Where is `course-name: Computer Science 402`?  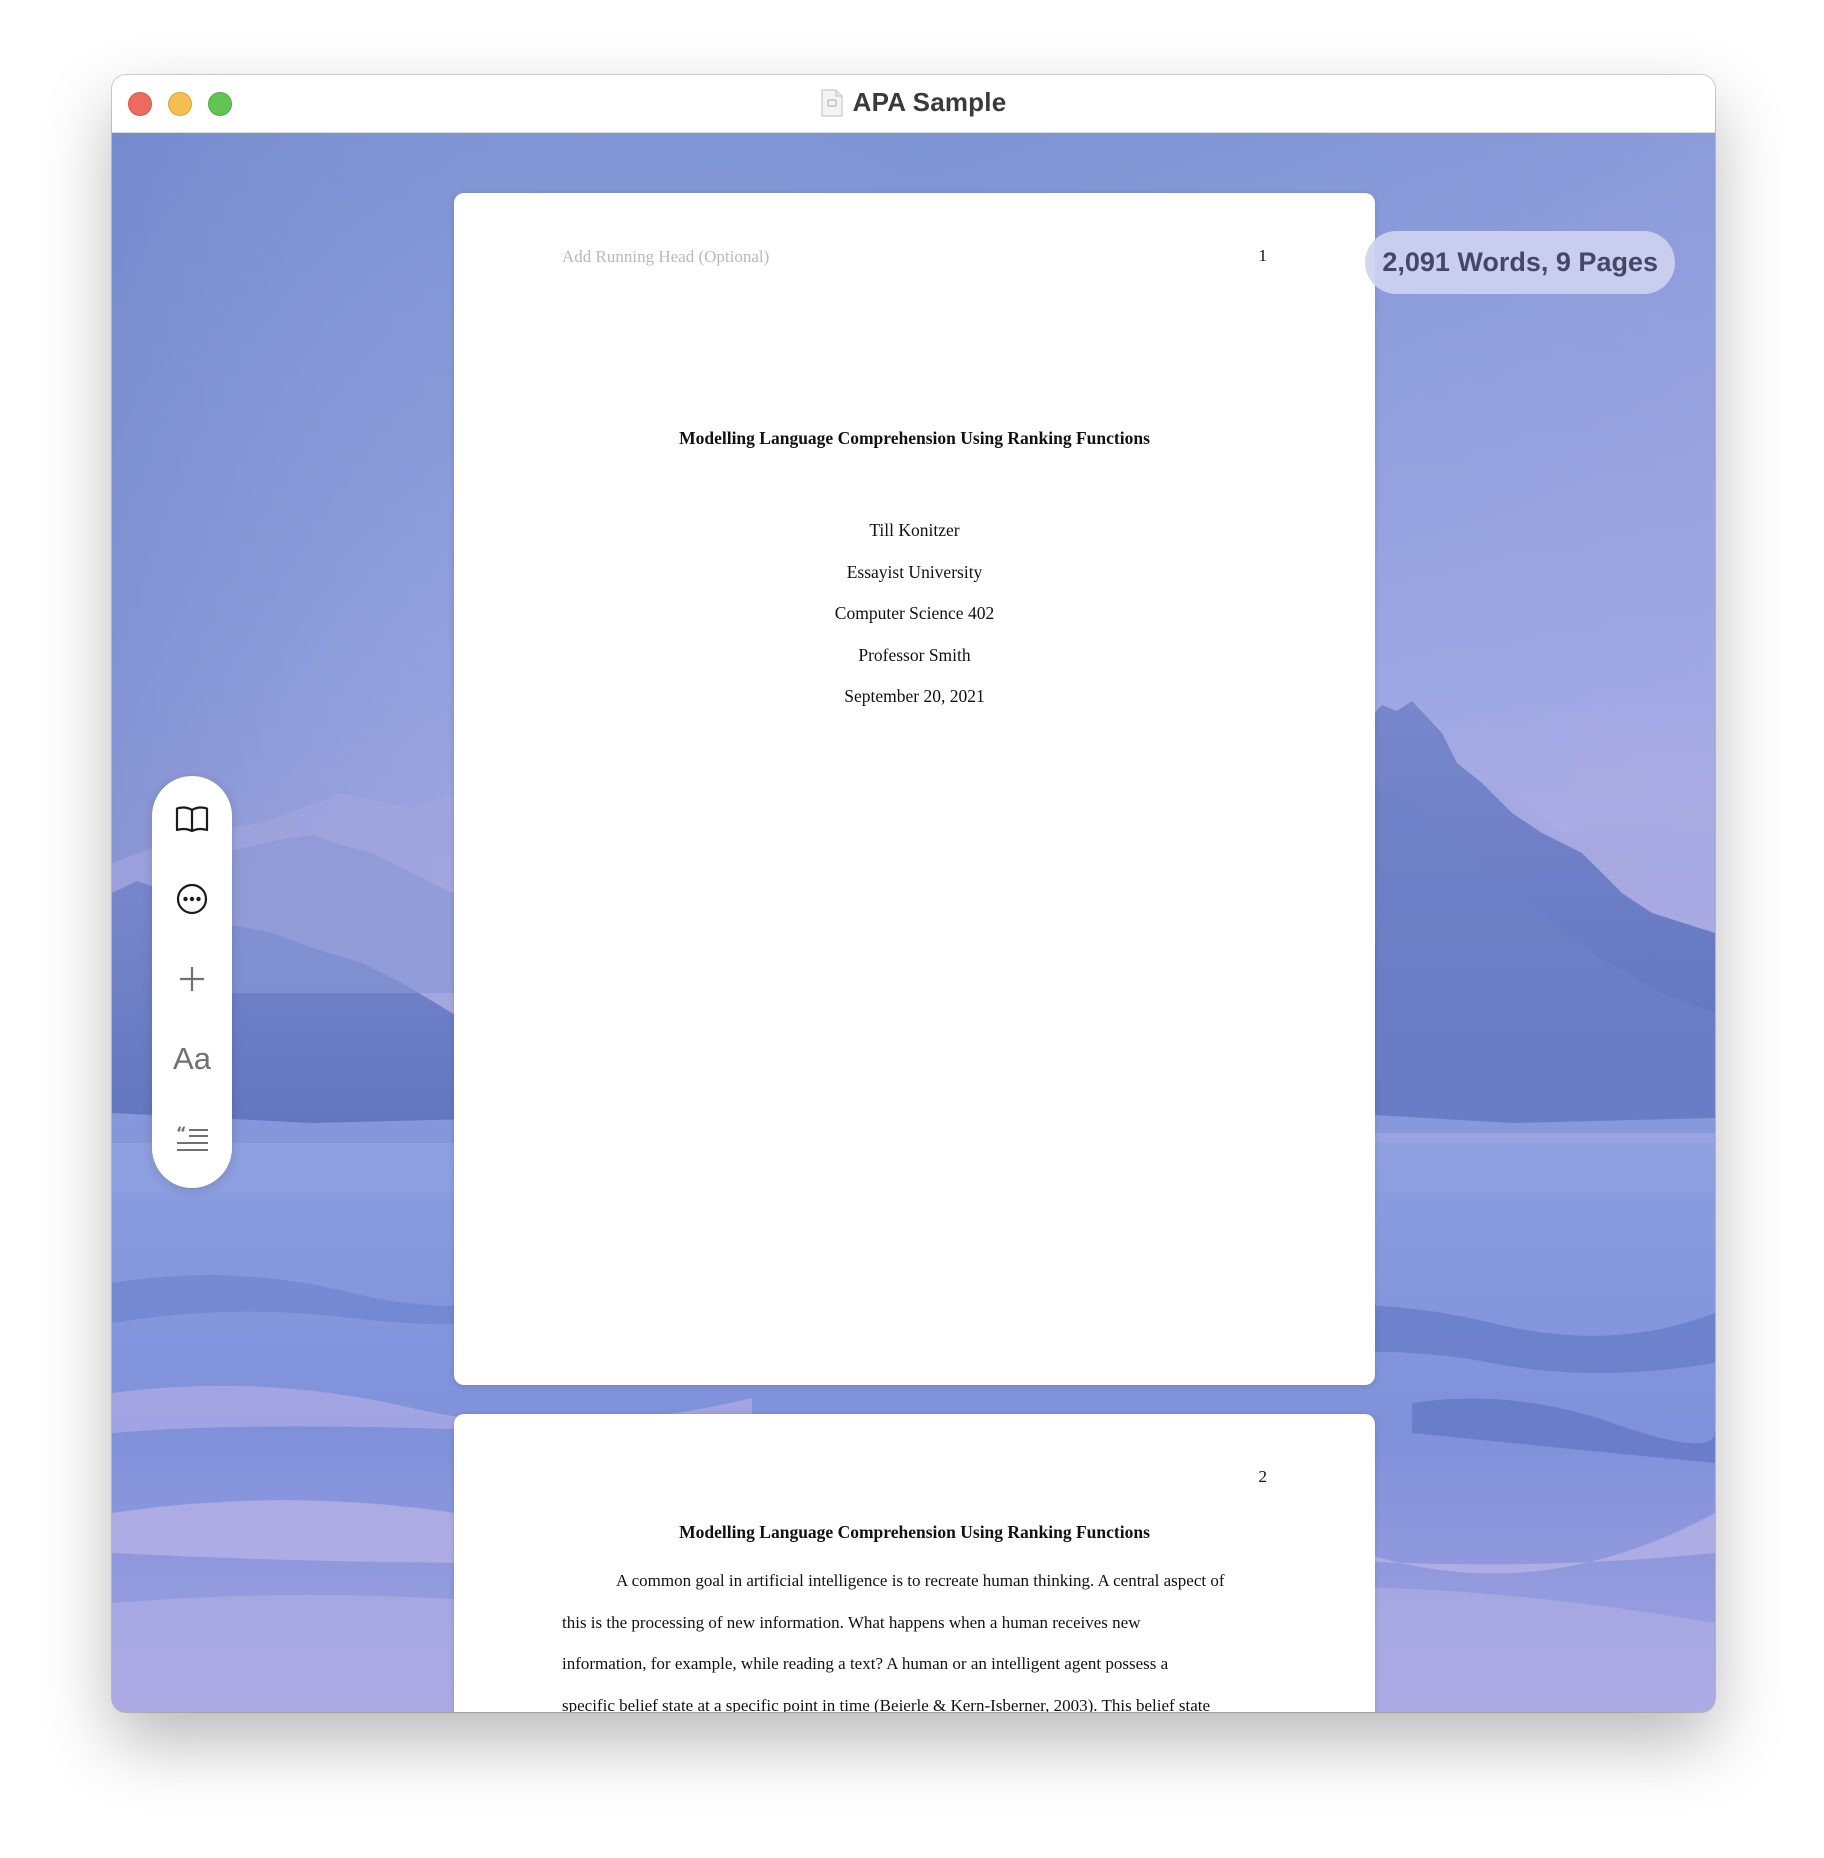
course-name: Computer Science 402 is located at coordinates (914, 614).